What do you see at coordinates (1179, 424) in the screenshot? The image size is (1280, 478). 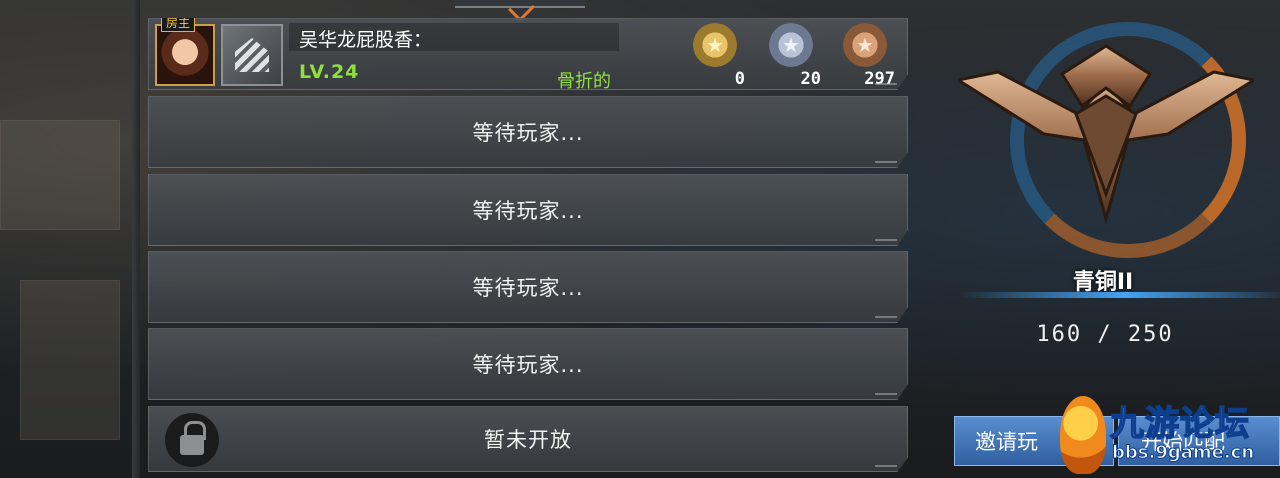 I see `watermark-brand: 九游论坛` at bounding box center [1179, 424].